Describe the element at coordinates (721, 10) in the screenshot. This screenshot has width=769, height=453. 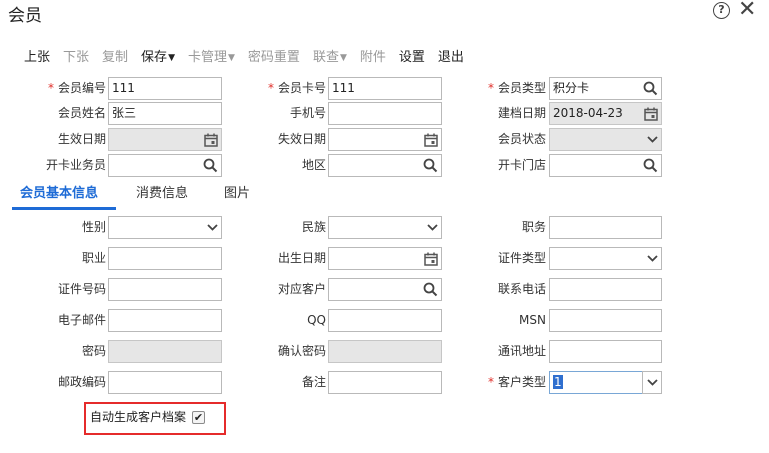
I see `help-icon: ?` at that location.